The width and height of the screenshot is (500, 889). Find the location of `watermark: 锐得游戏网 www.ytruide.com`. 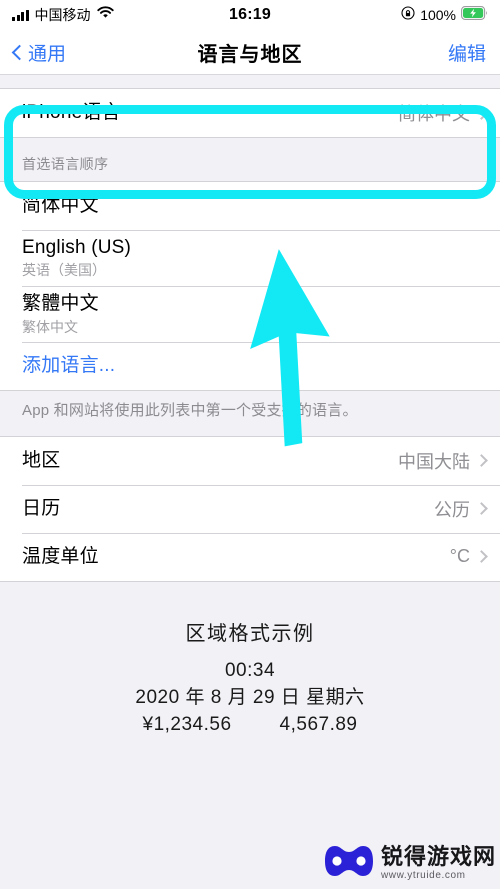

watermark: 锐得游戏网 www.ytruide.com is located at coordinates (410, 863).